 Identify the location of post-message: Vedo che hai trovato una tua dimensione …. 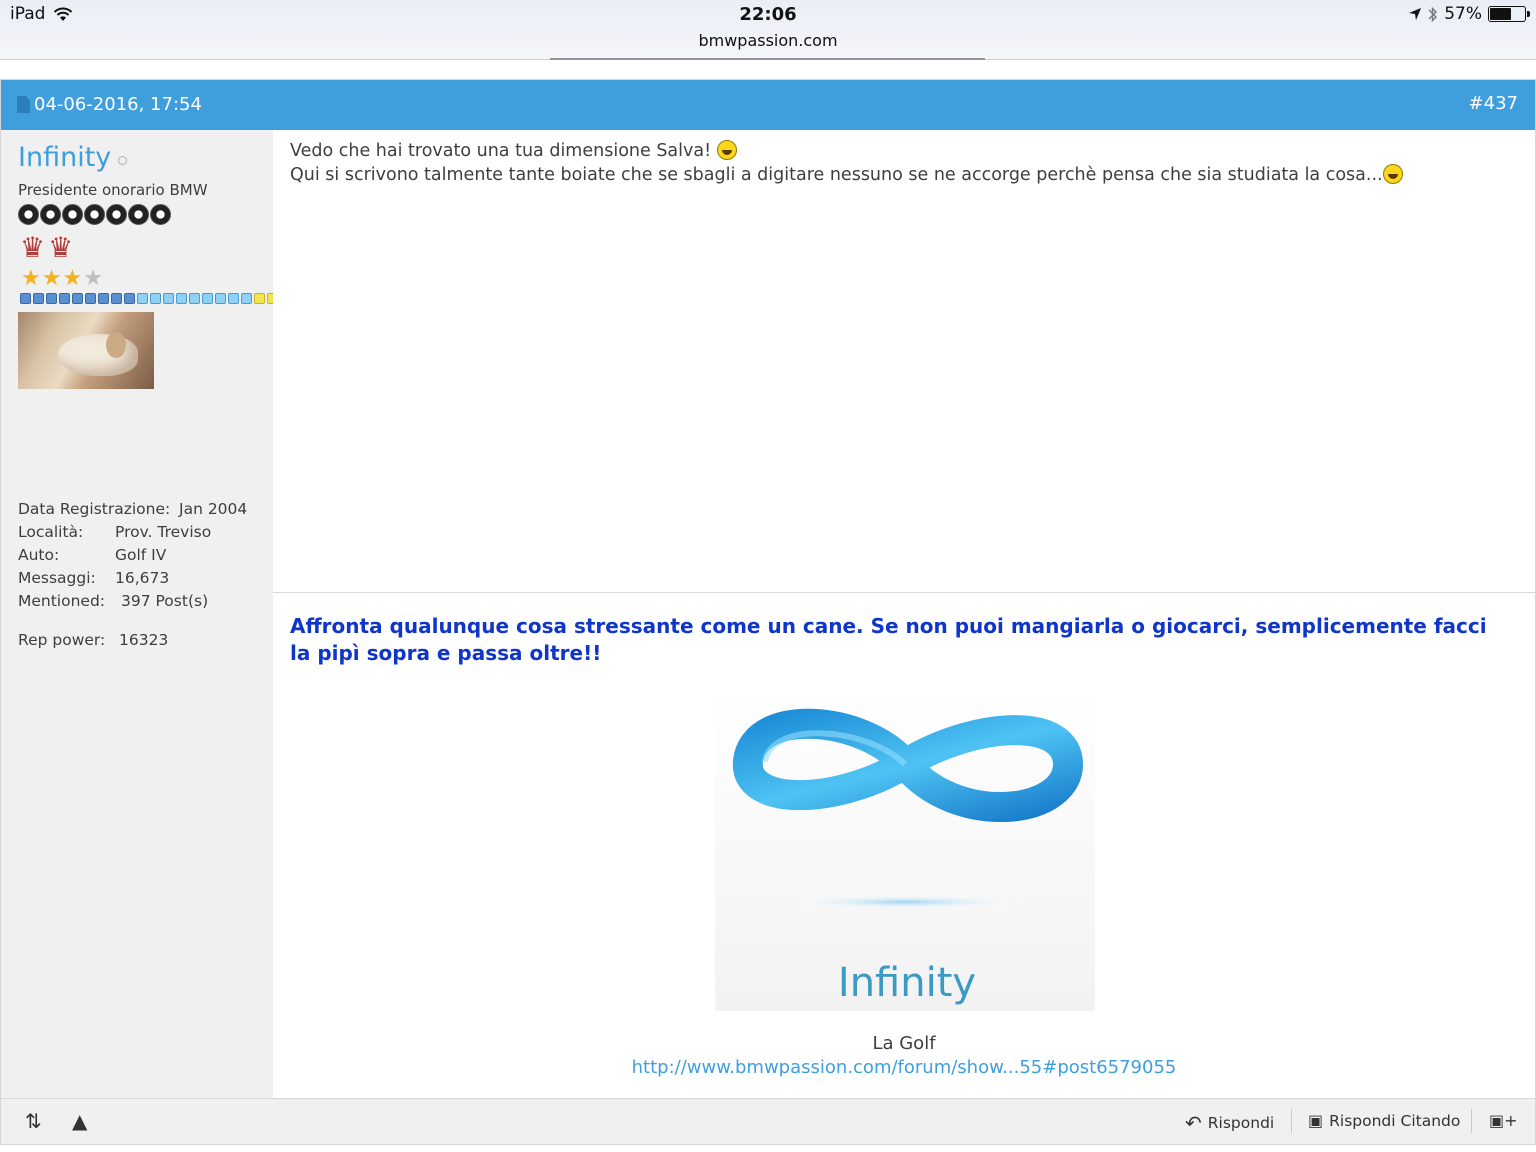
(846, 163).